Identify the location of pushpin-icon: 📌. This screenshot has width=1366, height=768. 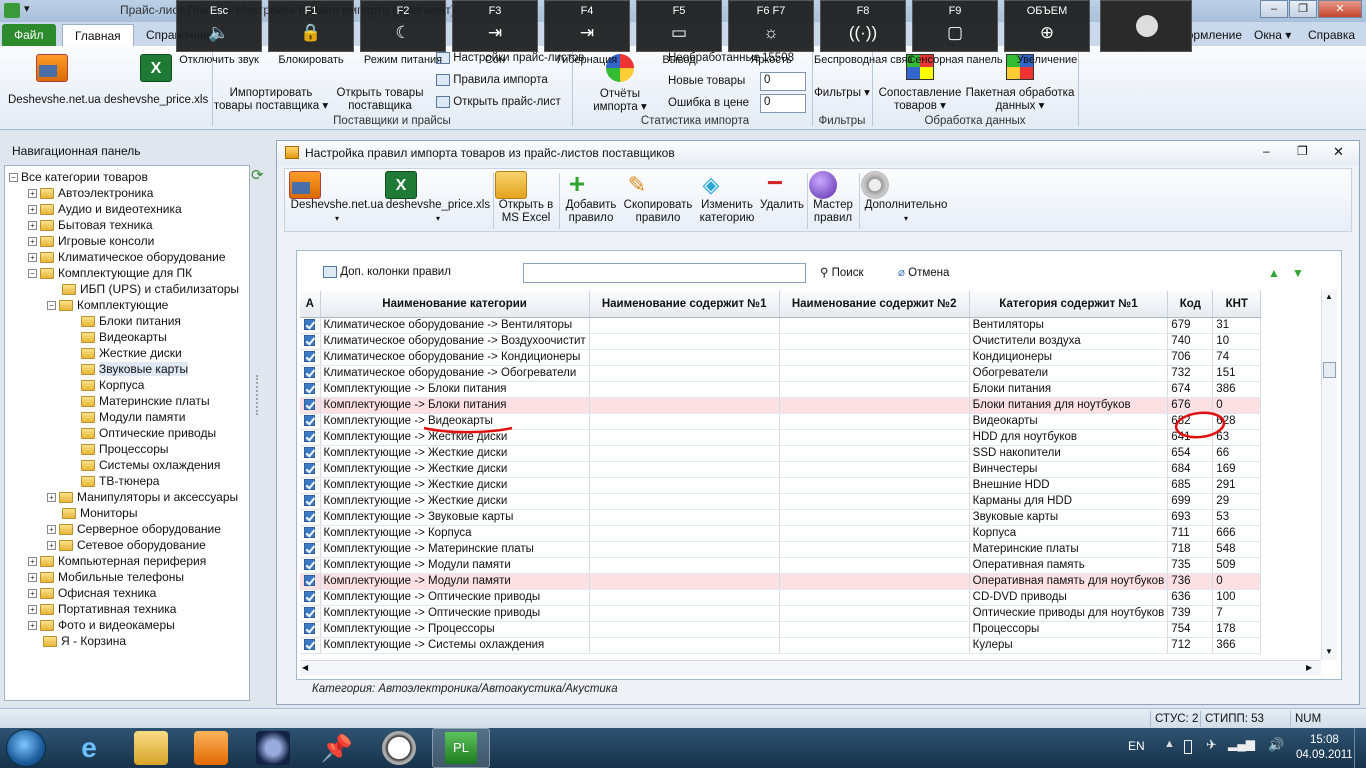
(337, 748).